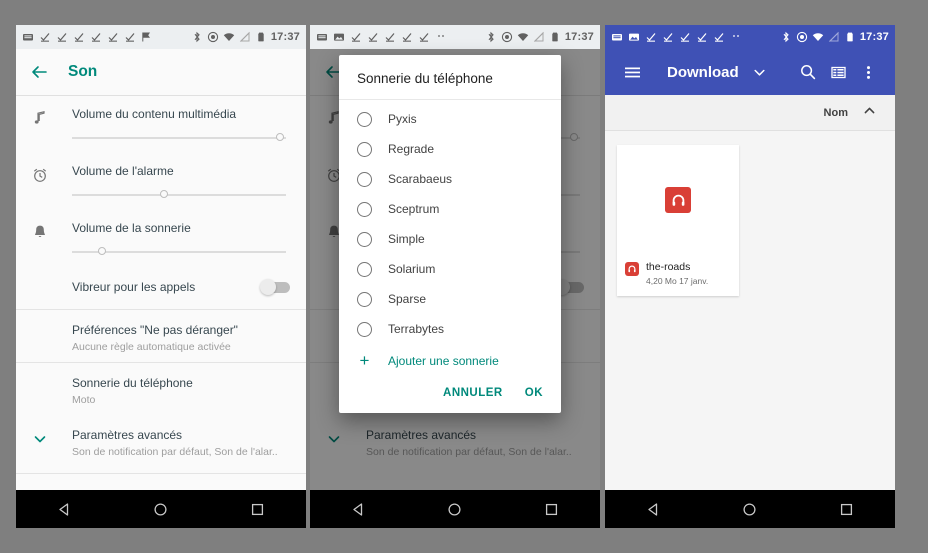 This screenshot has width=928, height=553. What do you see at coordinates (425, 78) in the screenshot?
I see `dialog-title: Sonnerie du téléphone` at bounding box center [425, 78].